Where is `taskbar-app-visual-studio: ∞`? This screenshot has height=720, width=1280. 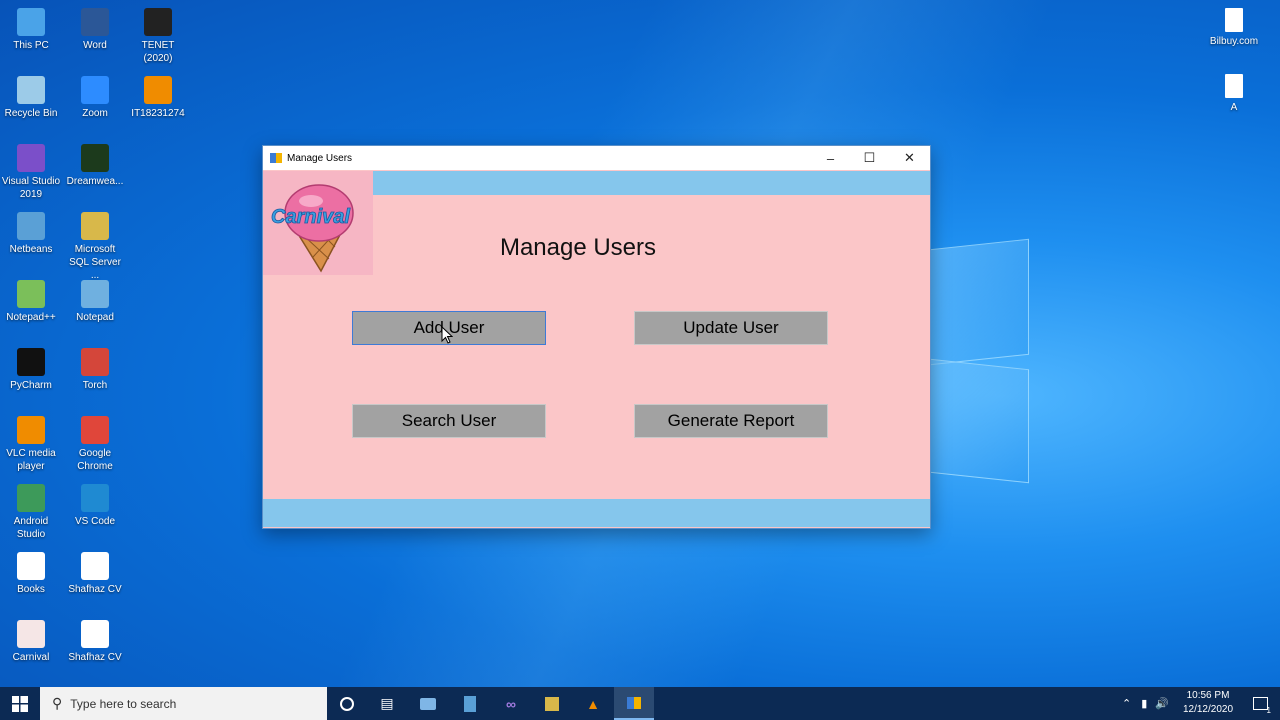 taskbar-app-visual-studio: ∞ is located at coordinates (511, 703).